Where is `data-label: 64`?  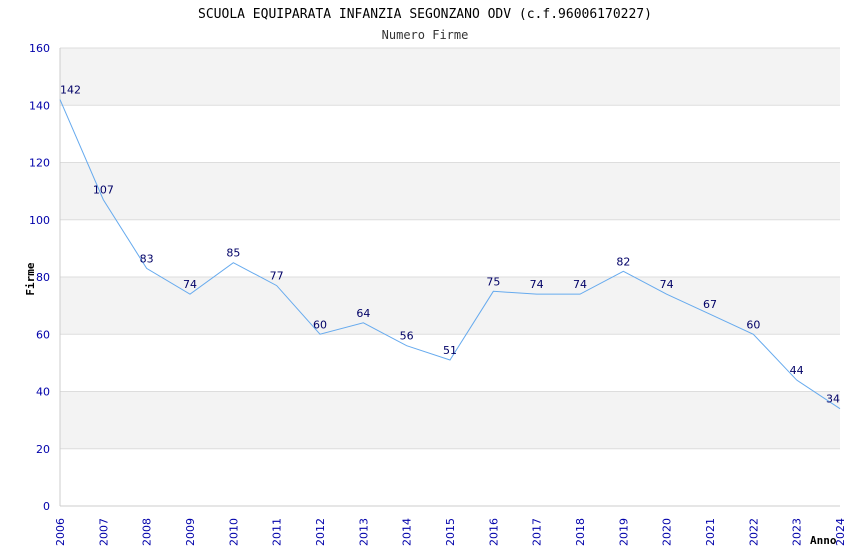
data-label: 64 is located at coordinates (363, 313).